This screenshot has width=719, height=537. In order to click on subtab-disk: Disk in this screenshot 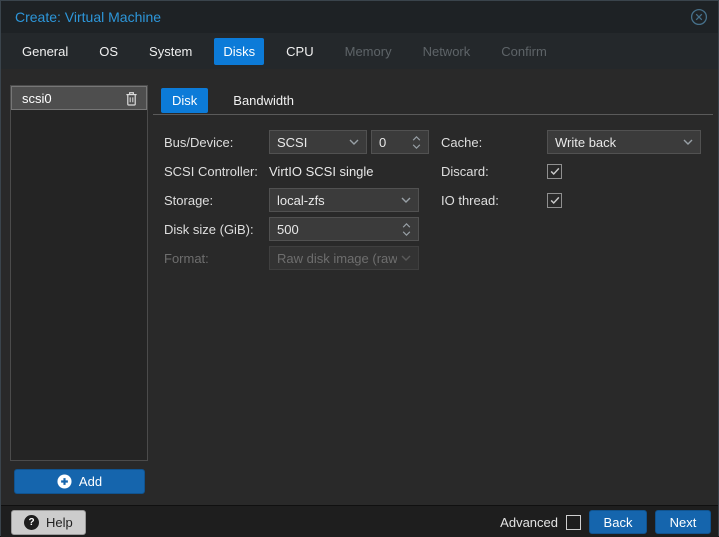, I will do `click(185, 100)`.